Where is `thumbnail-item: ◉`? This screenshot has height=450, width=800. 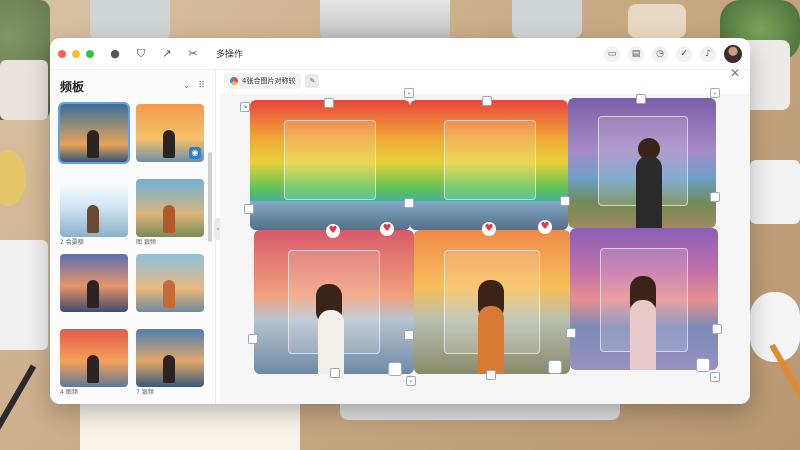
thumbnail-item: ◉ is located at coordinates (170, 138).